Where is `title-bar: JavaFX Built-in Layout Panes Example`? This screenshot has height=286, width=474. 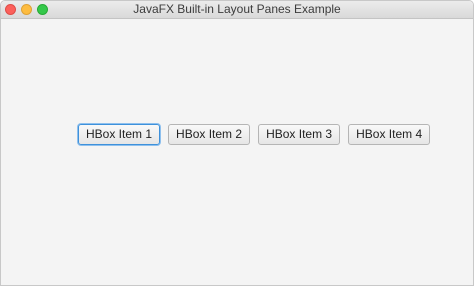 title-bar: JavaFX Built-in Layout Panes Example is located at coordinates (237, 10).